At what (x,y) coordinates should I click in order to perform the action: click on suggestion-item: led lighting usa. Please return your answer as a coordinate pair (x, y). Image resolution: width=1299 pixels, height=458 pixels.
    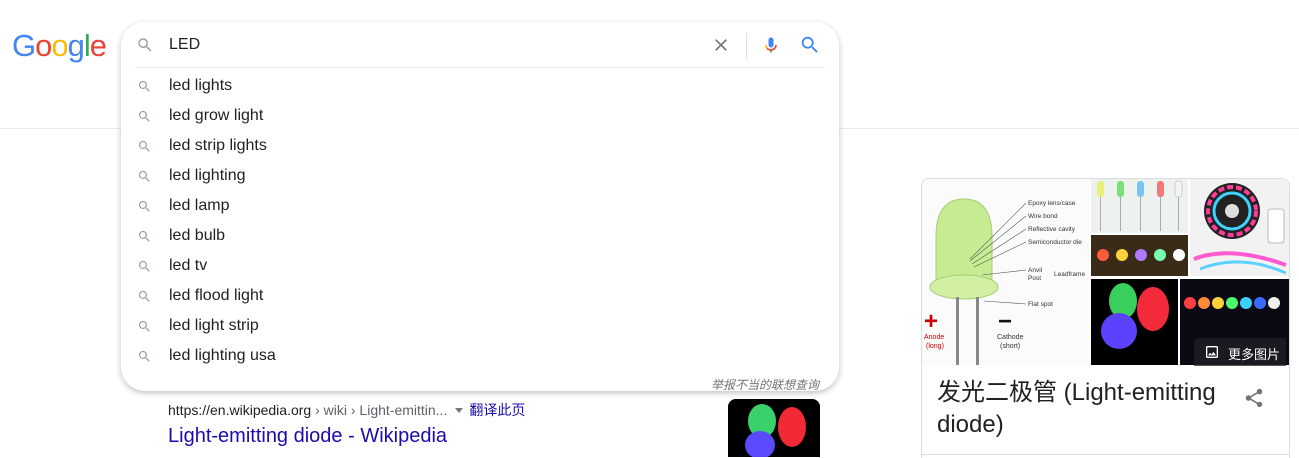
    Looking at the image, I should click on (480, 356).